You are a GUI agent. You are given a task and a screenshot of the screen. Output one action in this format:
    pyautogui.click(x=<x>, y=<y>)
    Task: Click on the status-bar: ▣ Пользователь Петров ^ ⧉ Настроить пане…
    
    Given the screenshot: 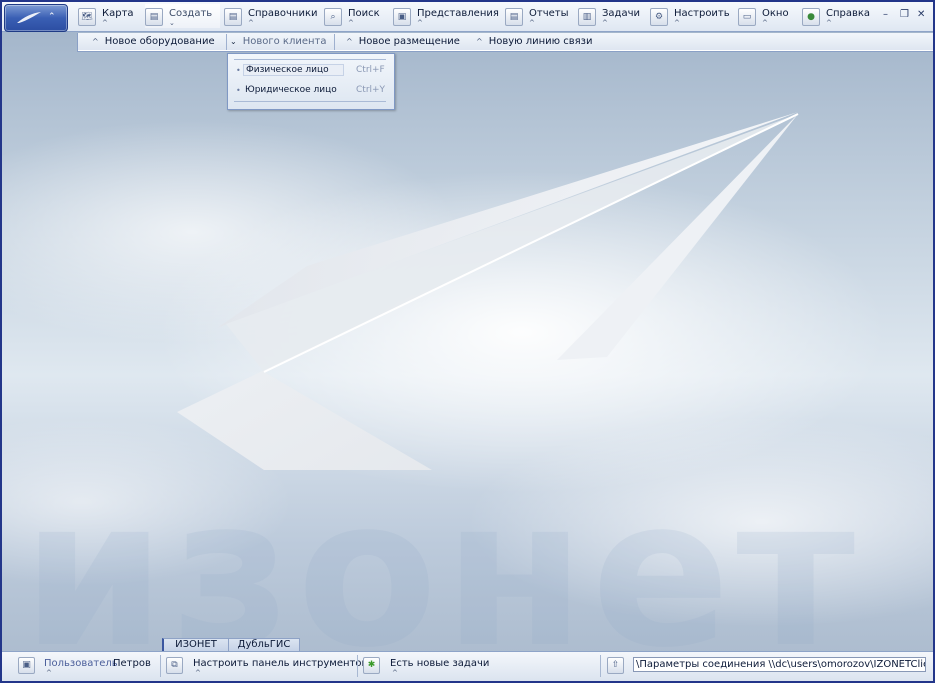 What is the action you would take?
    pyautogui.click(x=467, y=666)
    